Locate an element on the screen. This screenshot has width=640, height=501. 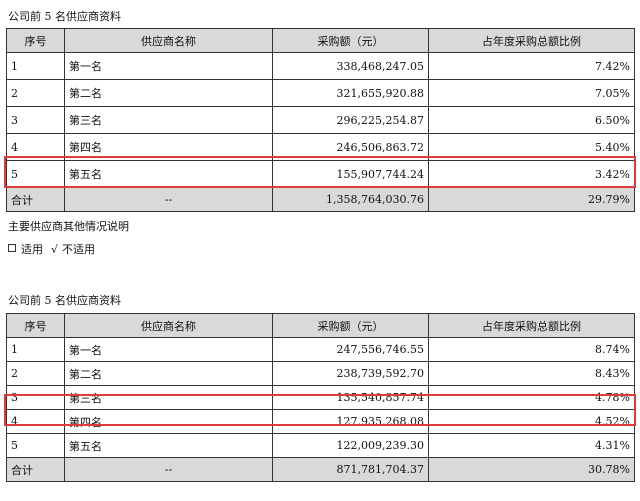
total-amount: 871,781,704.37 is located at coordinates (350, 469).